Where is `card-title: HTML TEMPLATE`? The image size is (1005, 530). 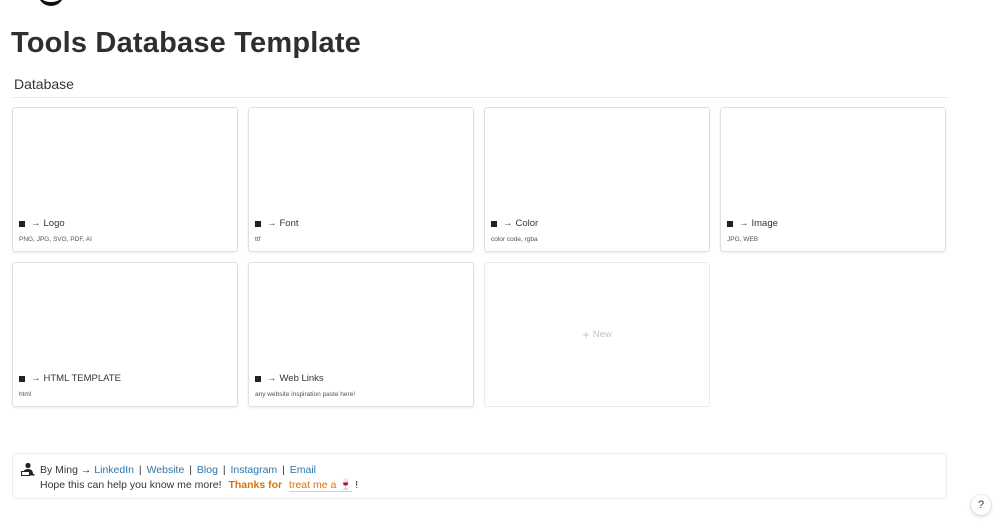 card-title: HTML TEMPLATE is located at coordinates (82, 378).